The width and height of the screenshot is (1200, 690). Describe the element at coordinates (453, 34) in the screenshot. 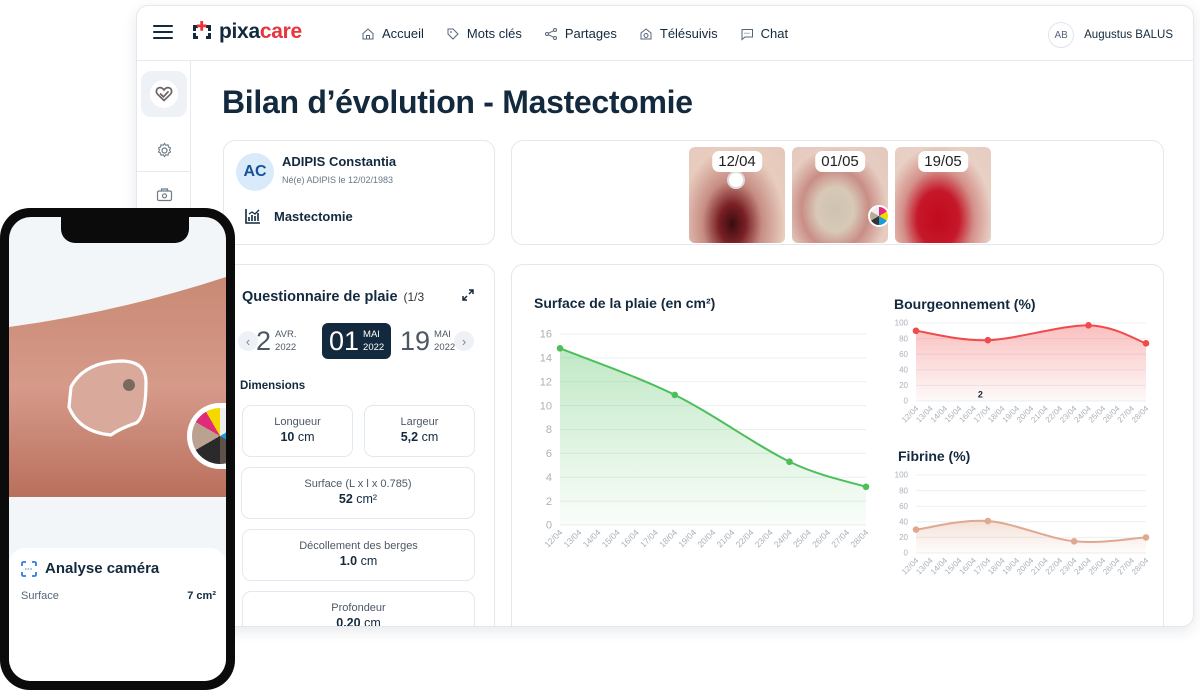

I see `tag-icon` at that location.